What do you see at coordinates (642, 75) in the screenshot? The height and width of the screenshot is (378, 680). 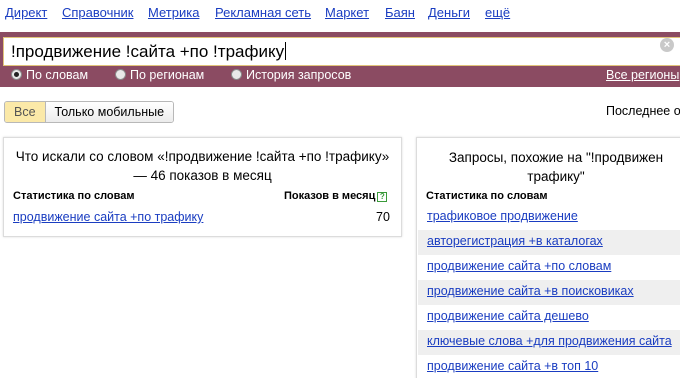 I see `all-regions-link: Все регионы` at bounding box center [642, 75].